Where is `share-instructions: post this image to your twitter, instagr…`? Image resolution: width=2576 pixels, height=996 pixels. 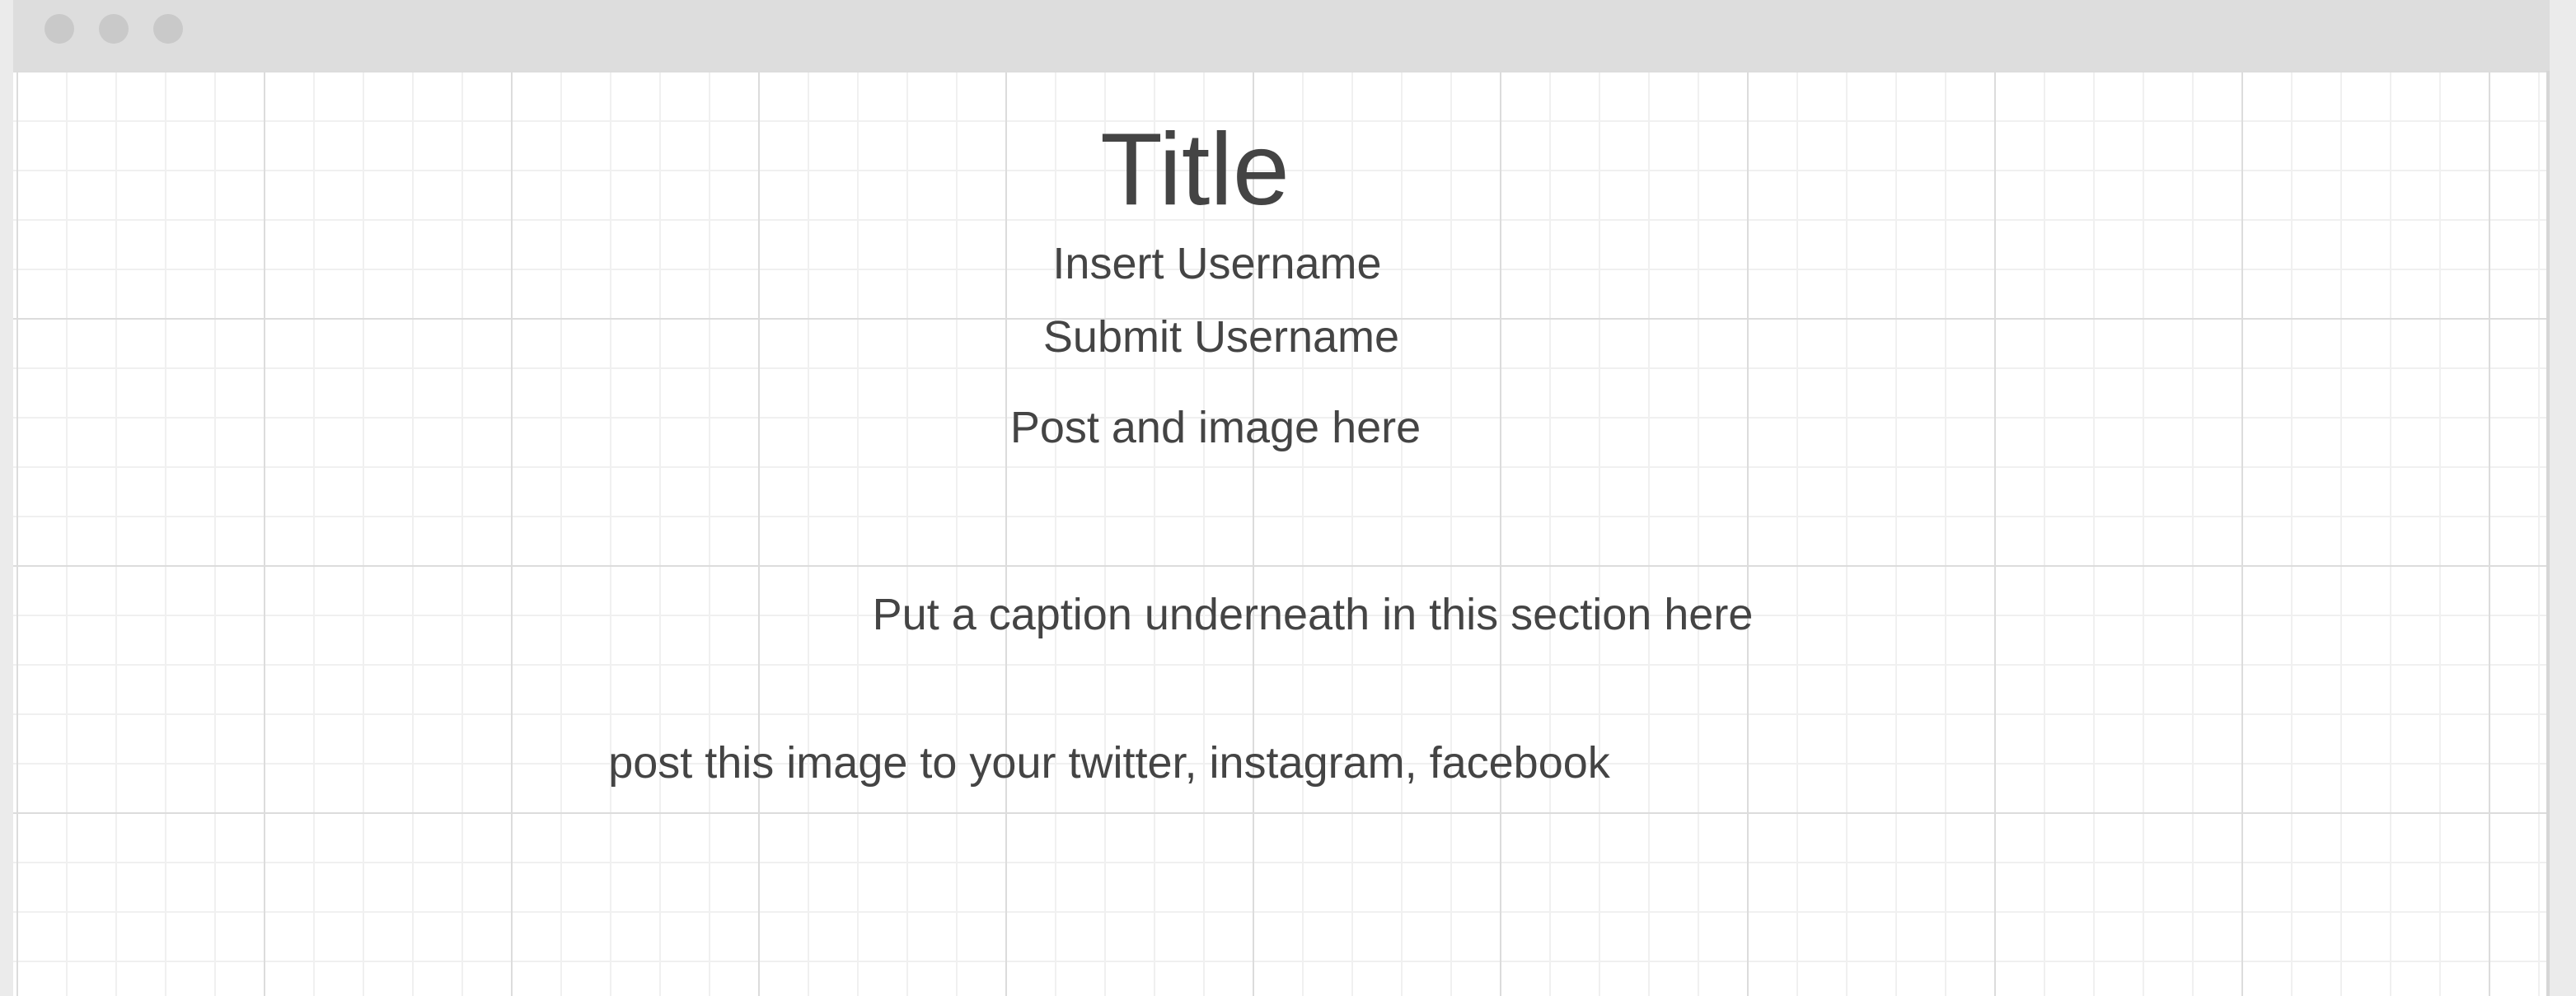 share-instructions: post this image to your twitter, instagr… is located at coordinates (1109, 763).